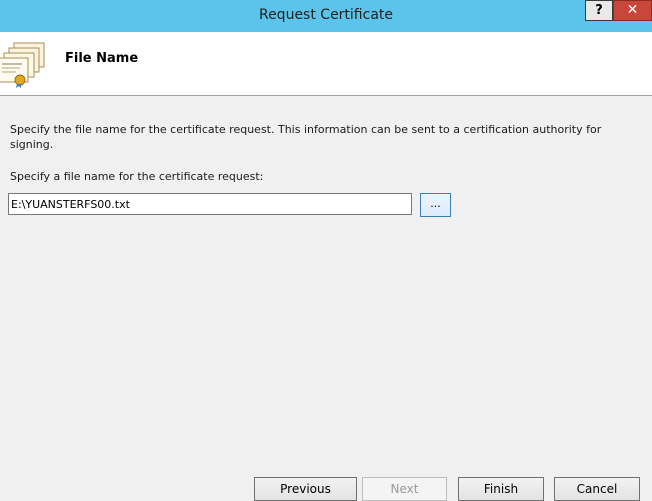 Image resolution: width=652 pixels, height=501 pixels. Describe the element at coordinates (305, 489) in the screenshot. I see `previous-button: Previous` at that location.